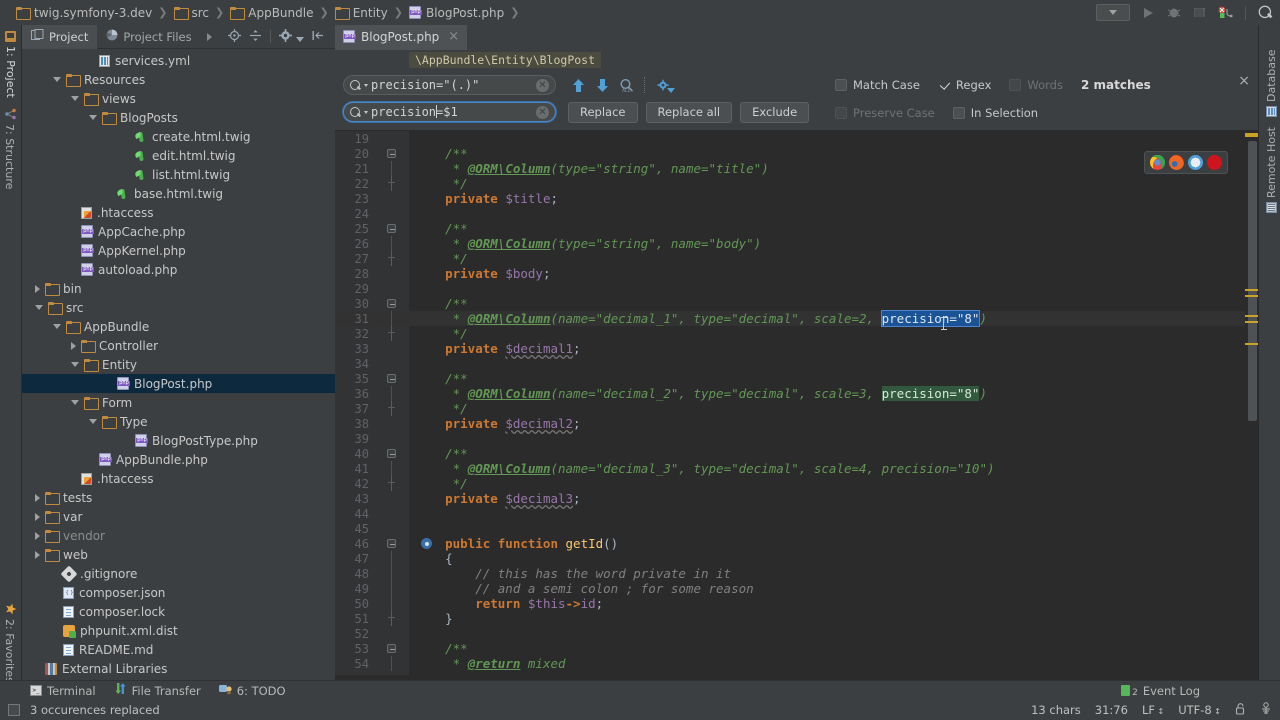 This screenshot has height=720, width=1280. What do you see at coordinates (366, 112) in the screenshot?
I see `history-chevron-icon` at bounding box center [366, 112].